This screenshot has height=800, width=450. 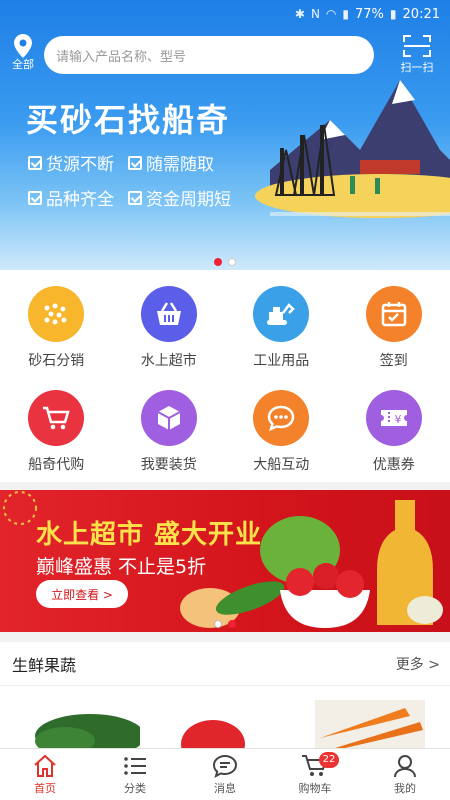 What do you see at coordinates (281, 314) in the screenshot?
I see `excavator-icon` at bounding box center [281, 314].